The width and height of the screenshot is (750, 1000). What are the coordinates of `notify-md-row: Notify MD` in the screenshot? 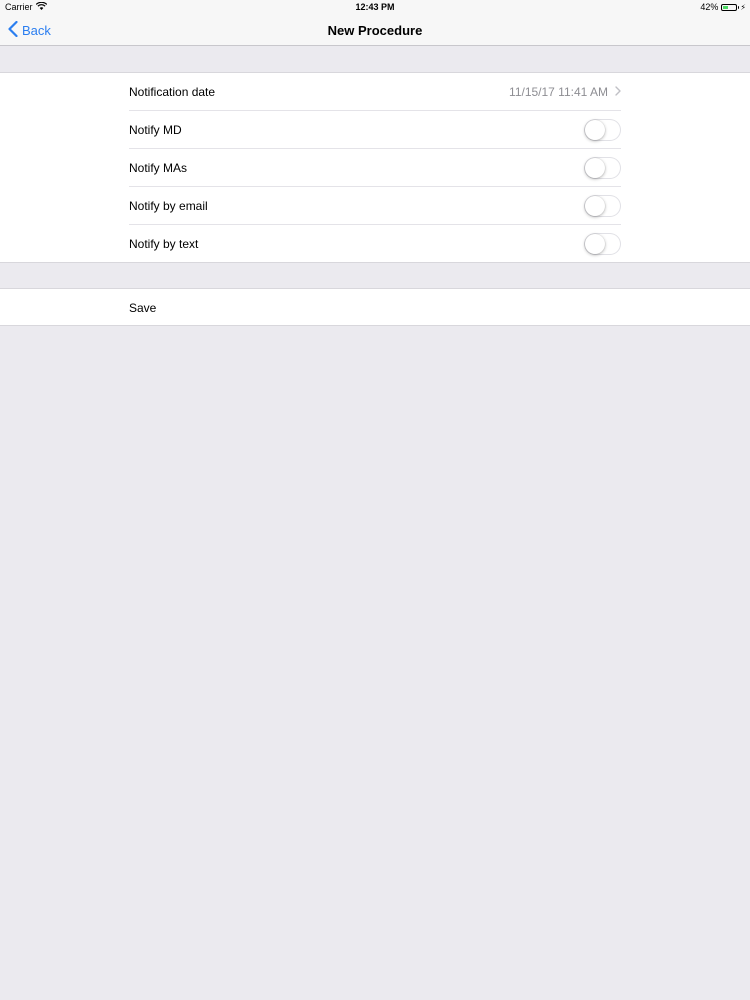 It's located at (375, 130).